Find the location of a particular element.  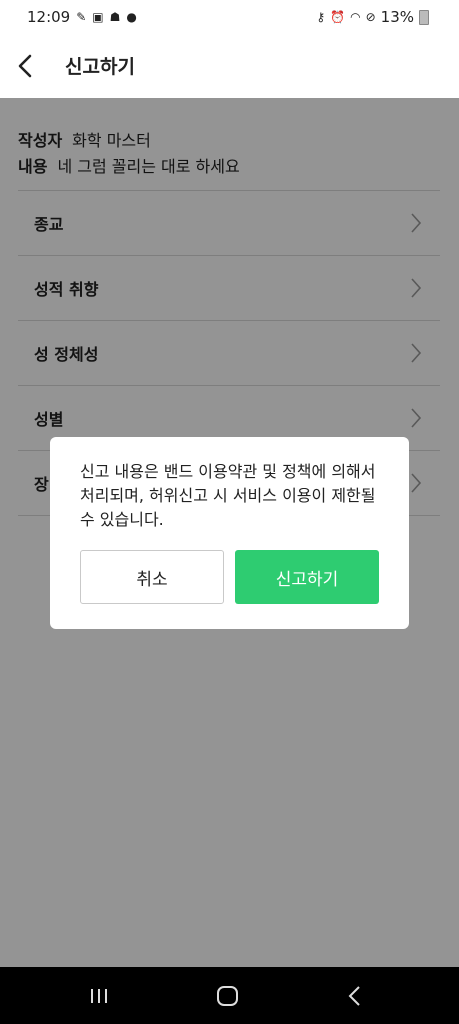

status-left: 12:09 ✎ ▣ ☗ ● is located at coordinates (82, 17).